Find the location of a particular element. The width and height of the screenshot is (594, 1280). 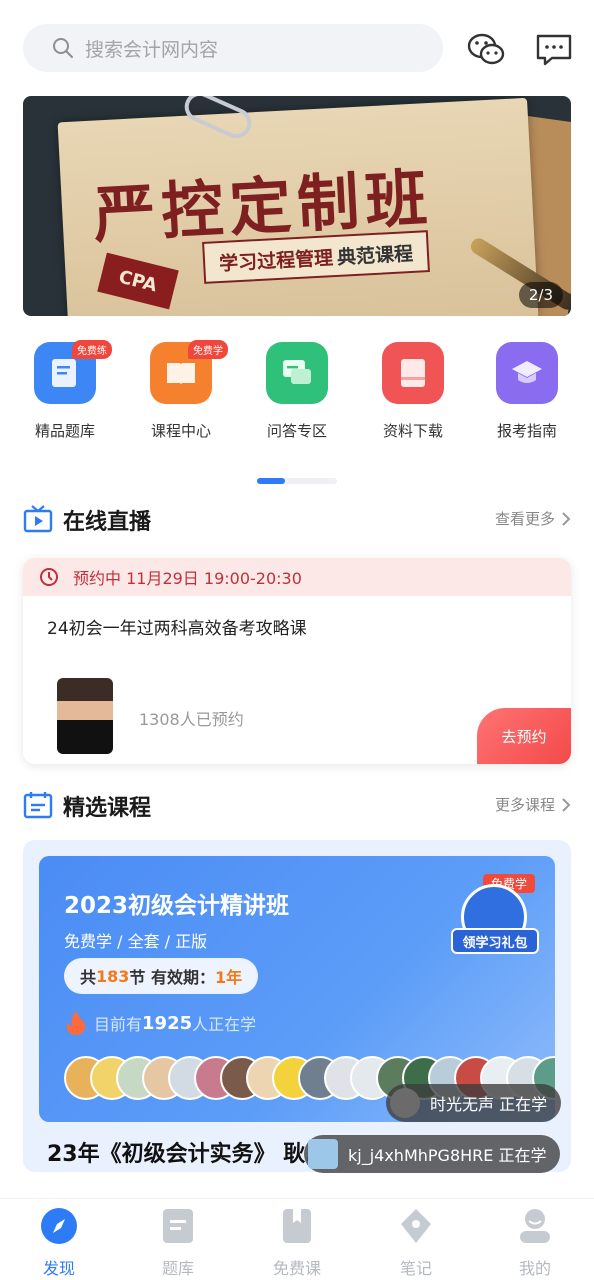

course-learners: 目前有 1925 人正在学 is located at coordinates (160, 1023).